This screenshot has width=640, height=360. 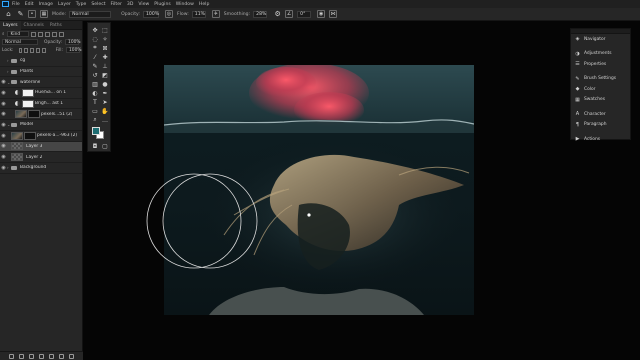 What do you see at coordinates (600, 79) in the screenshot?
I see `panel-brush-settings: ✎ Brush Settings` at bounding box center [600, 79].